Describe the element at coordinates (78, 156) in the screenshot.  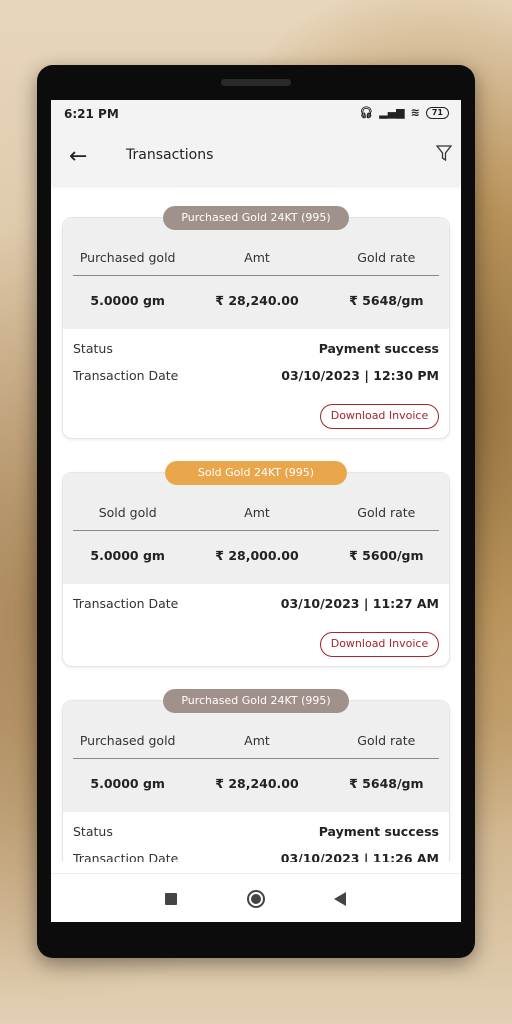
I see `back-arrow-icon: ←` at that location.